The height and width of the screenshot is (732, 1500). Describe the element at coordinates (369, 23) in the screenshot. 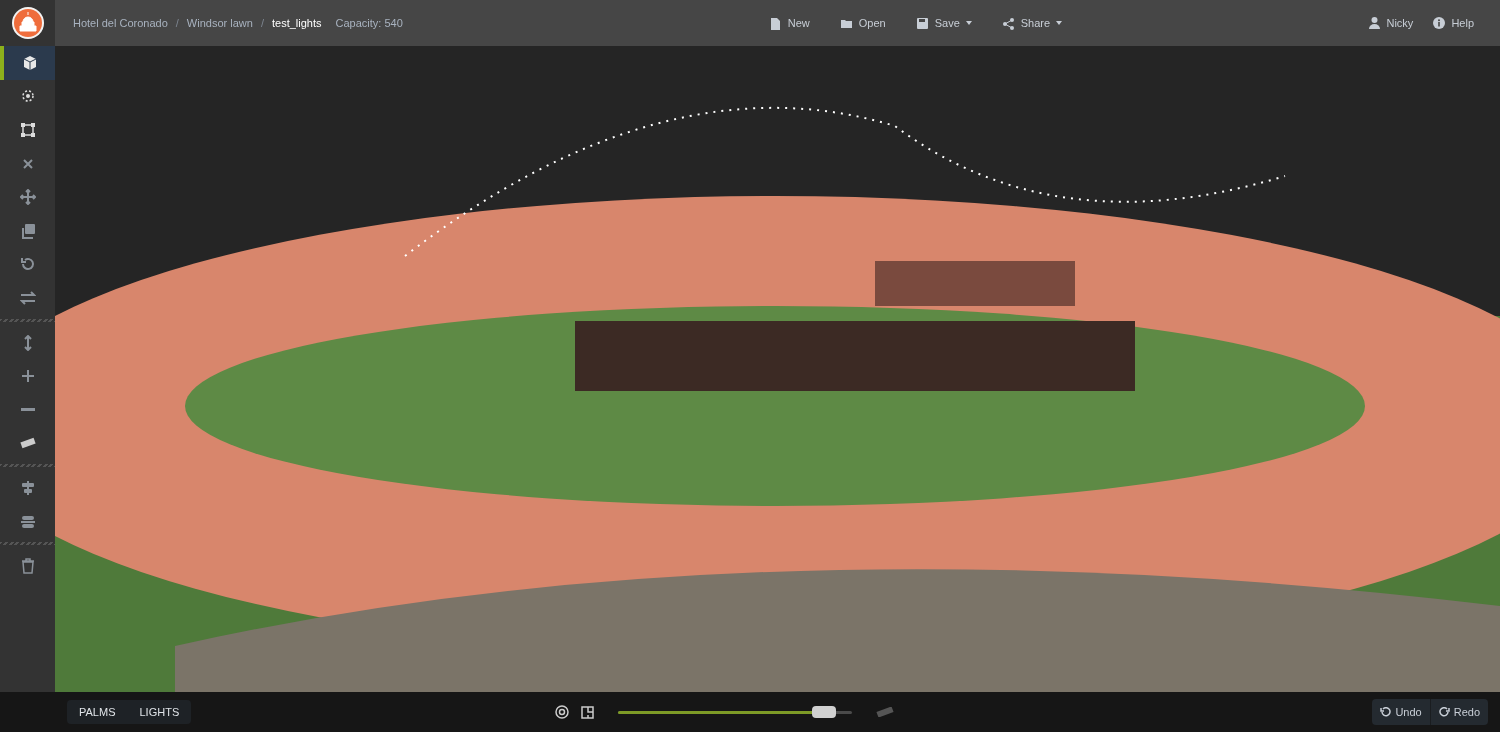

I see `capacity-label: Capacity: 540` at that location.